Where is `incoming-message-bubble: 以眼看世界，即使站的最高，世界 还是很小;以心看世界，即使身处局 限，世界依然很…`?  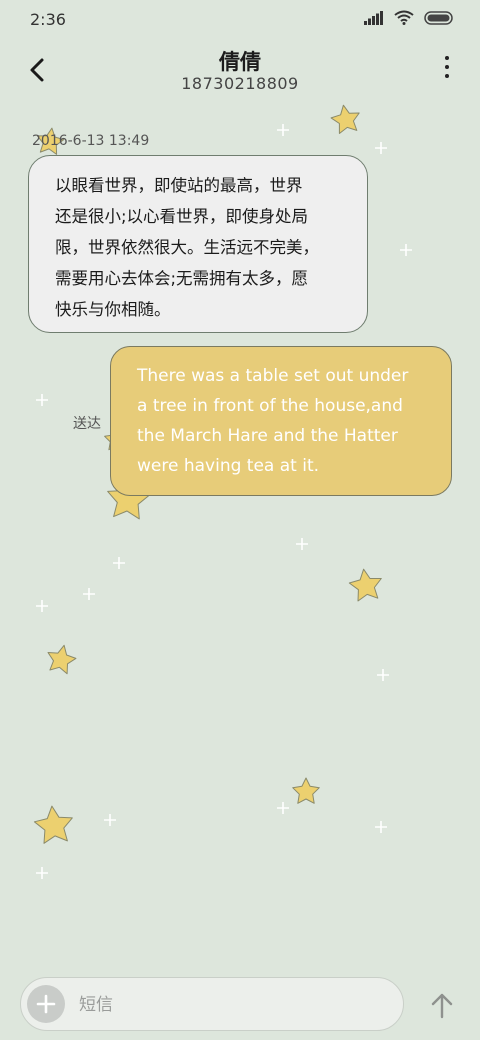 incoming-message-bubble: 以眼看世界，即使站的最高，世界 还是很小;以心看世界，即使身处局 限，世界依然很… is located at coordinates (198, 244).